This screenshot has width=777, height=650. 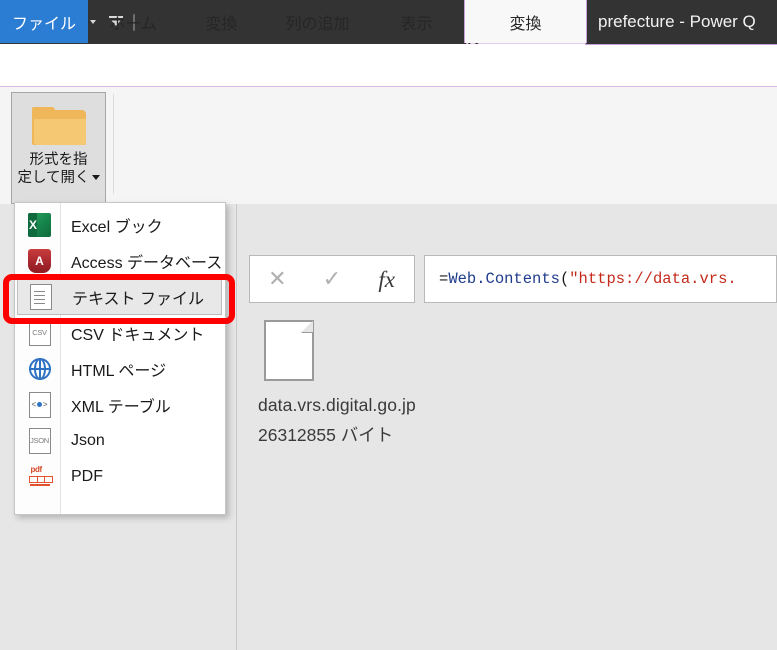 I want to click on menu-item-access-database: A Access データベース, so click(x=119, y=261).